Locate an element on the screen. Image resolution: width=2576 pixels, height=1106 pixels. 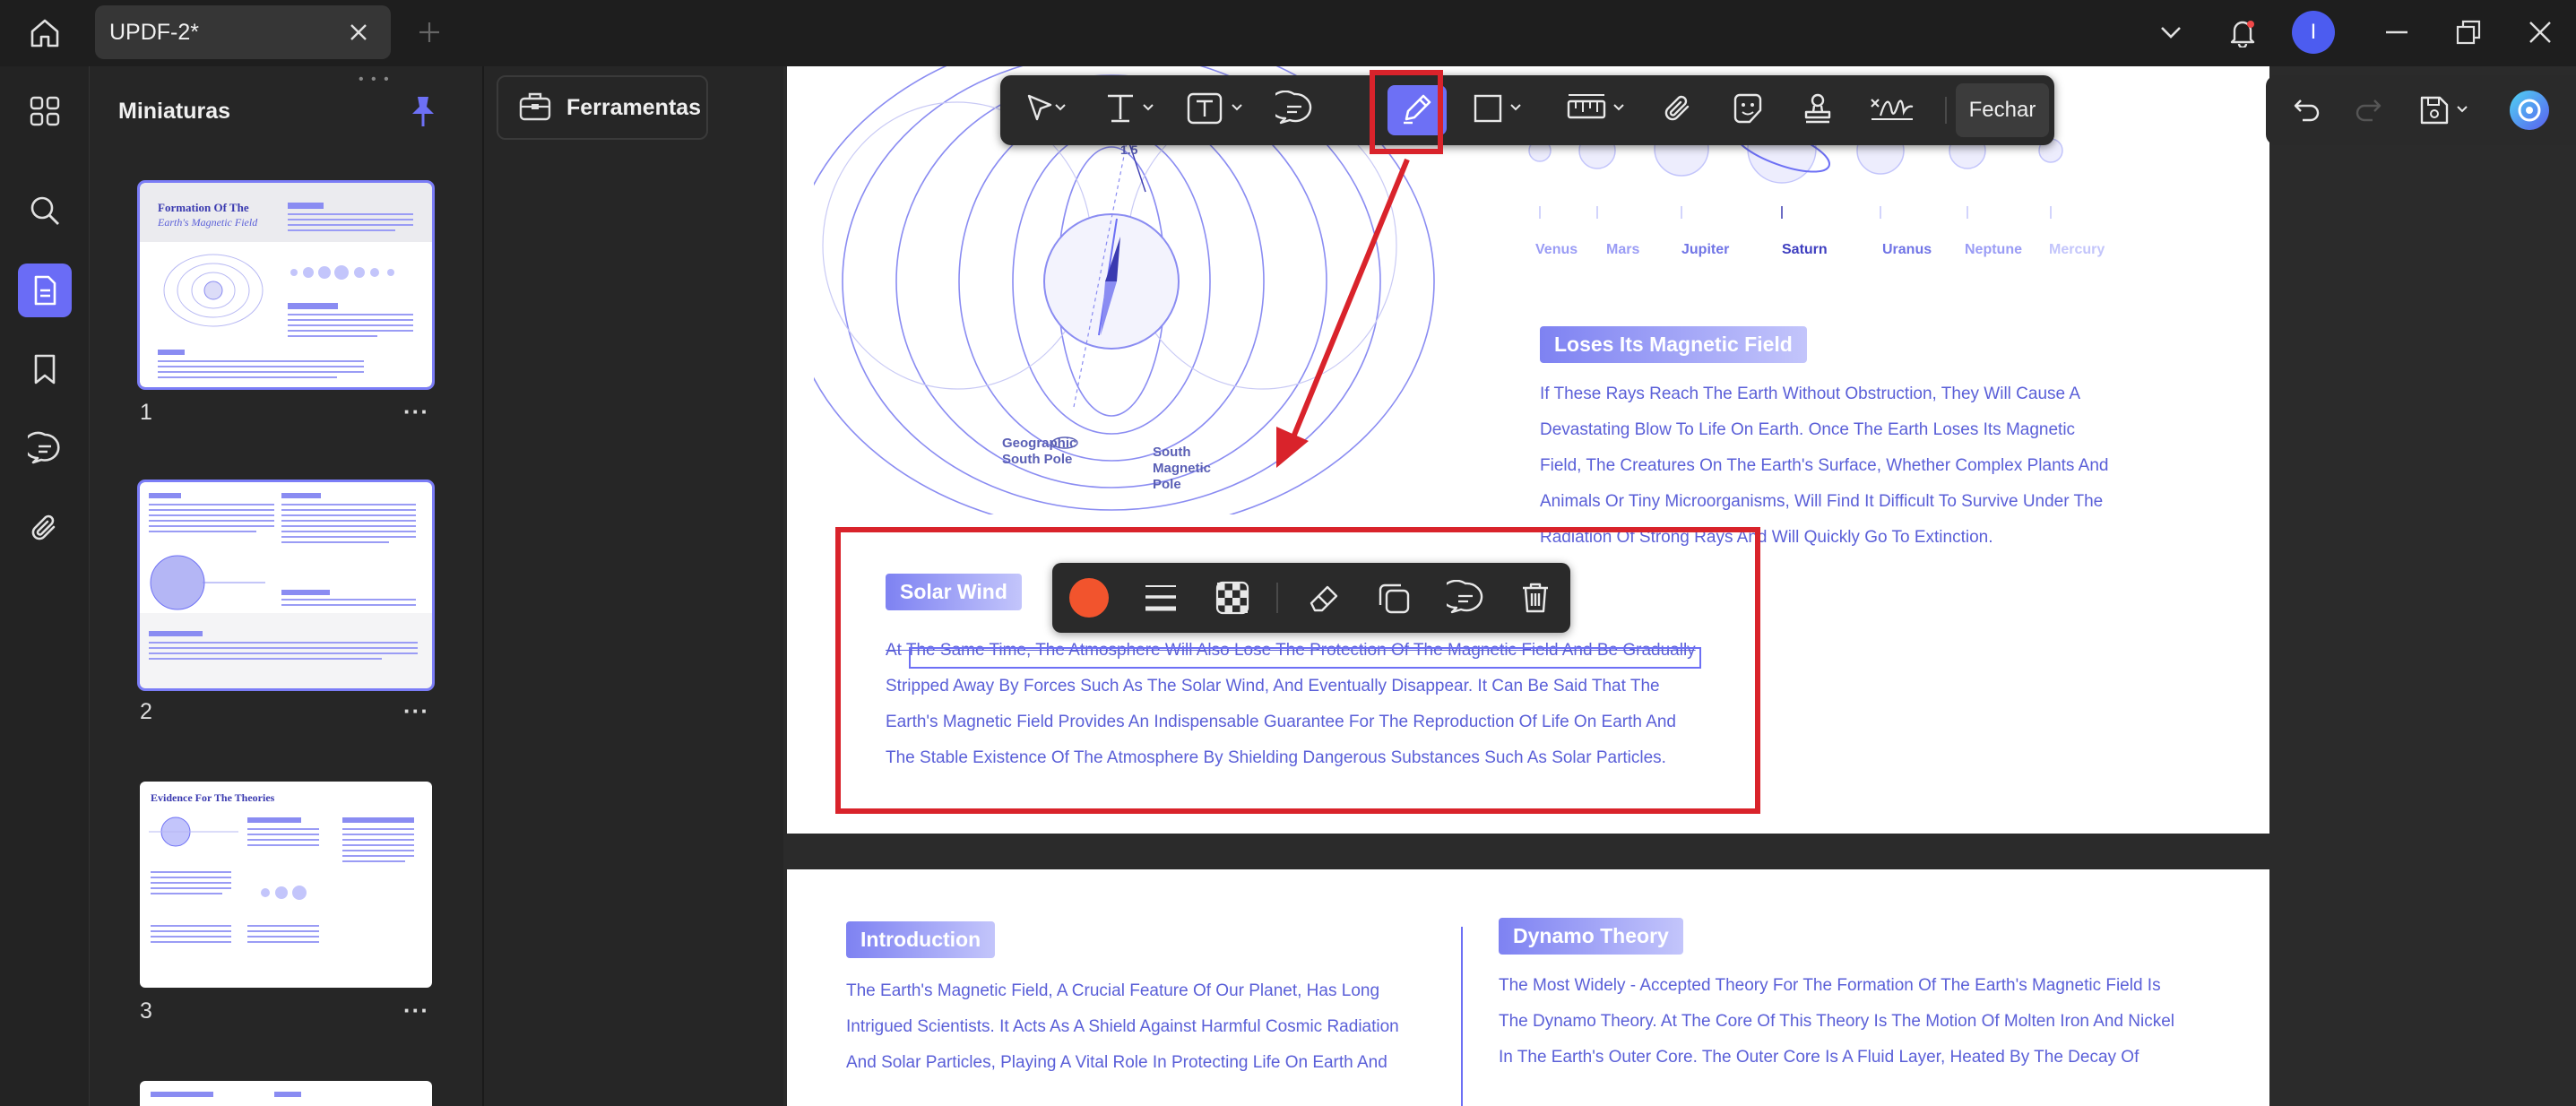
page-thumbnail-1: Formation Of The Earth's Magnetic Field is located at coordinates (286, 285).